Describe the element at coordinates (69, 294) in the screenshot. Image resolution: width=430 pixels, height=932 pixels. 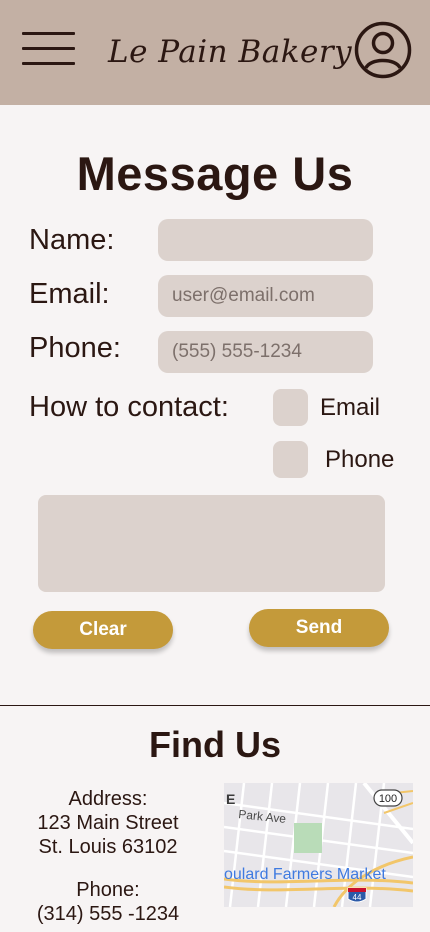
I see `email-label: Email:` at that location.